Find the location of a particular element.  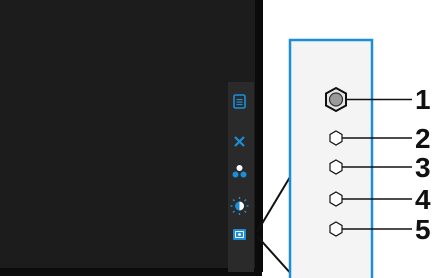

callout-number-5: 5 is located at coordinates (423, 229).